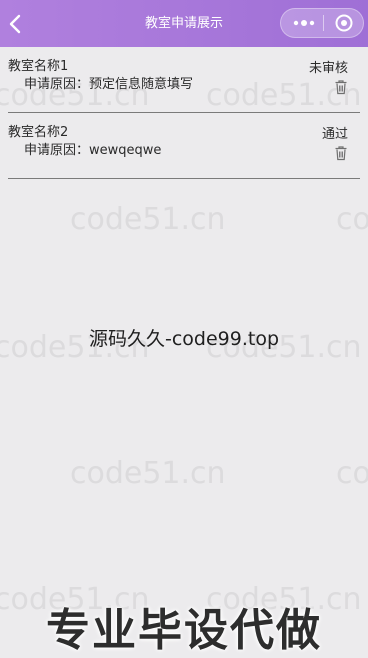 Image resolution: width=368 pixels, height=658 pixels. What do you see at coordinates (38, 66) in the screenshot?
I see `room-name: 教室名称1` at bounding box center [38, 66].